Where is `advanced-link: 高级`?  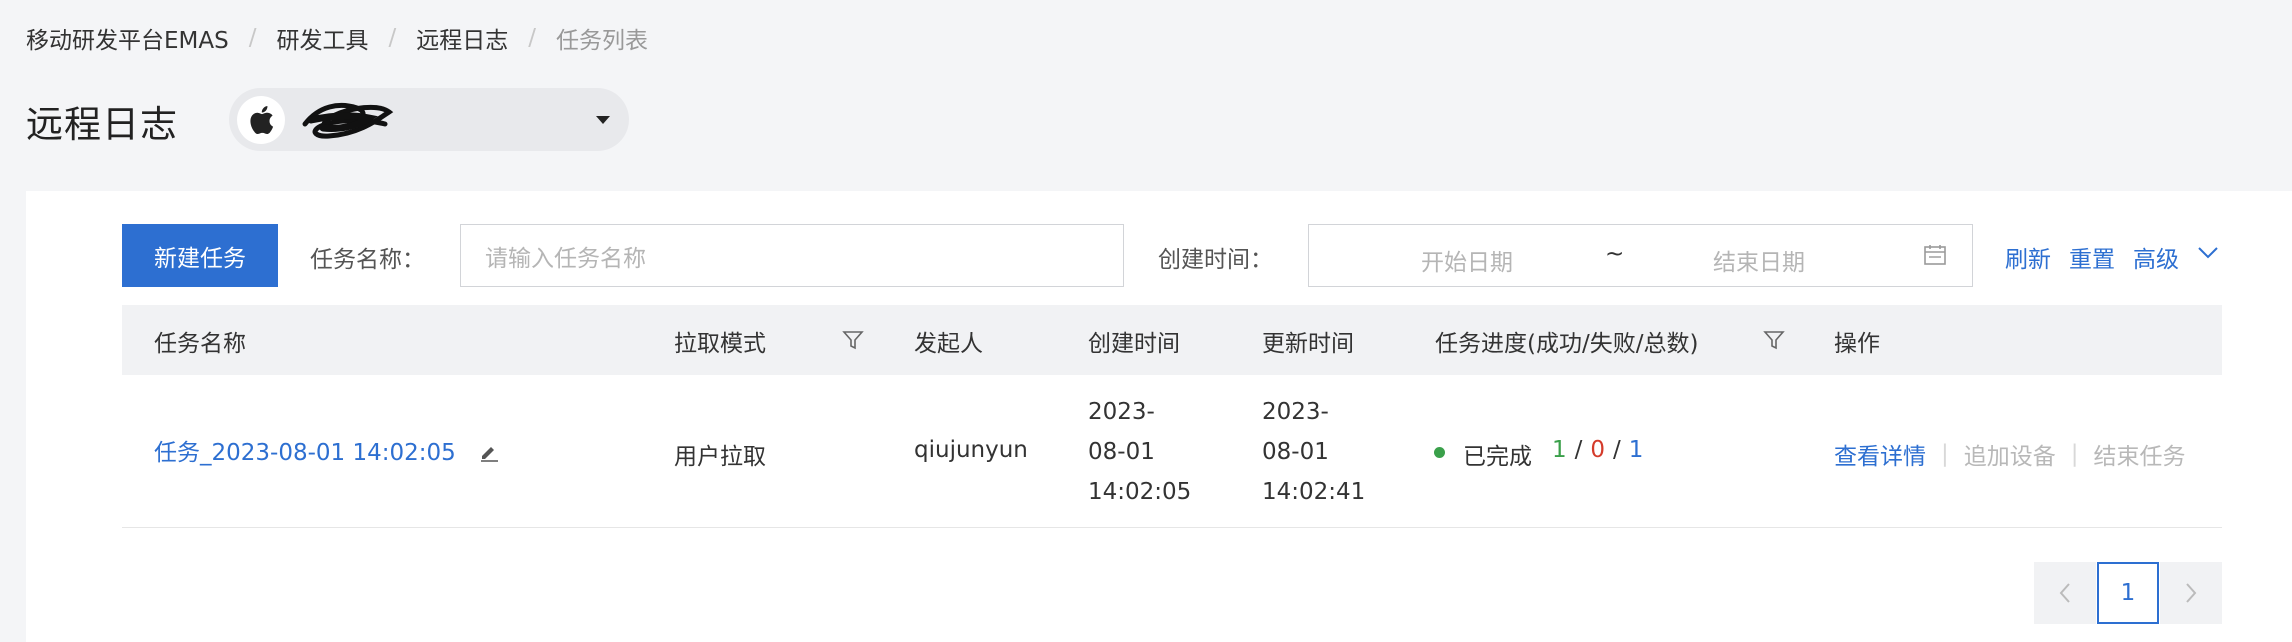
advanced-link: 高级 is located at coordinates (2156, 257).